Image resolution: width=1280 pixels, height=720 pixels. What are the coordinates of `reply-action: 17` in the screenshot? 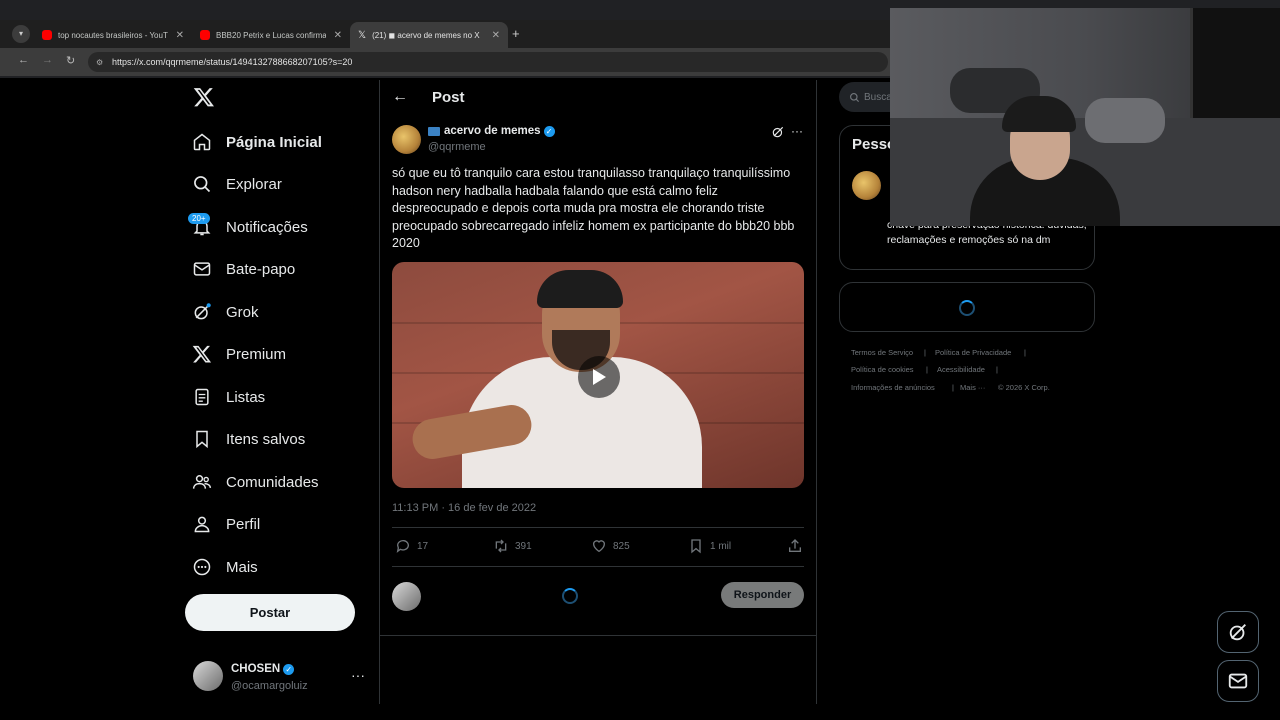 It's located at (411, 546).